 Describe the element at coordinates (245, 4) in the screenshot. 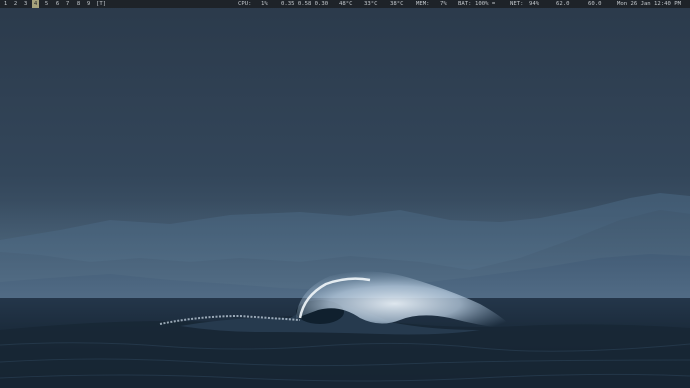

I see `cpu-label: CPU:` at that location.